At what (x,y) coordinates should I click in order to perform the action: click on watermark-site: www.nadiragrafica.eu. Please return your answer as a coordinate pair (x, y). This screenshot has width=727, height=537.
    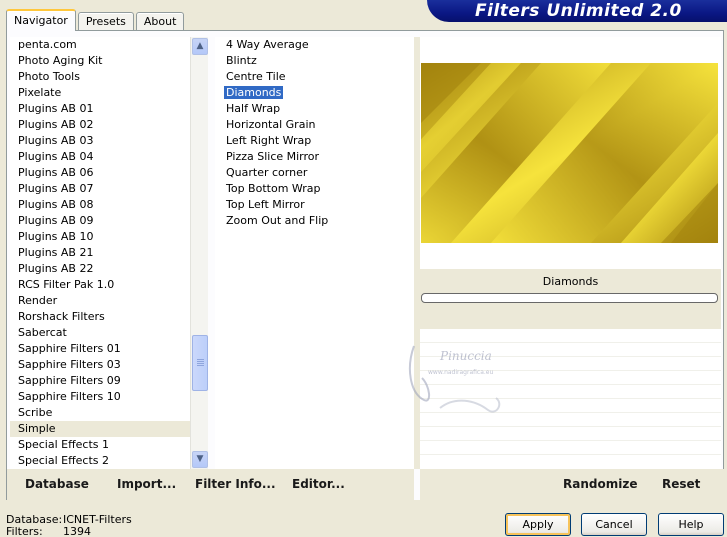
    Looking at the image, I should click on (460, 372).